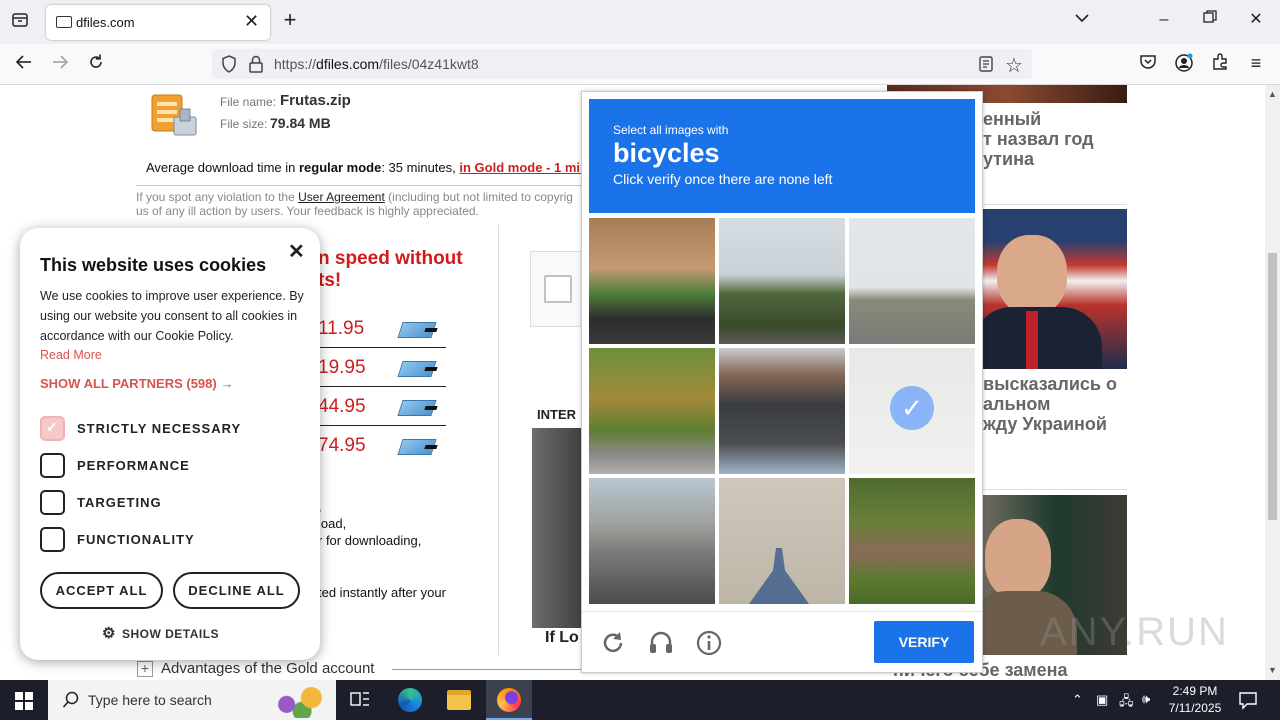 The height and width of the screenshot is (720, 1280). I want to click on reload-challenge-icon, so click(613, 645).